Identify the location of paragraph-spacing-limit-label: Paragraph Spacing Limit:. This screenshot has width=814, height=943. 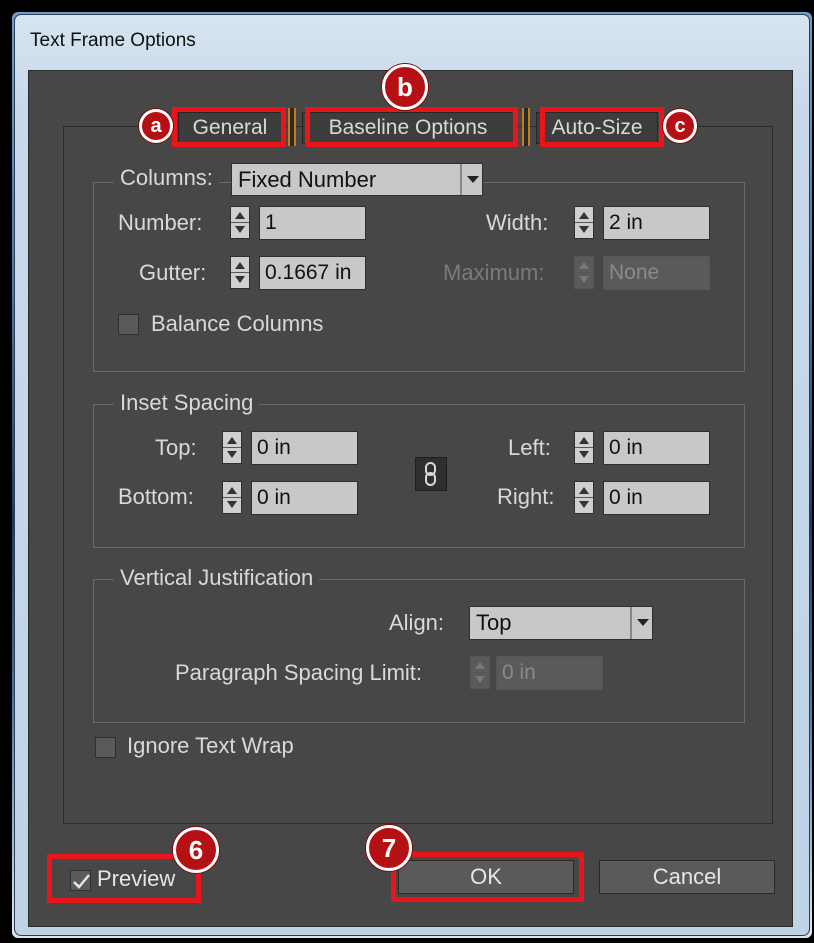
(299, 672).